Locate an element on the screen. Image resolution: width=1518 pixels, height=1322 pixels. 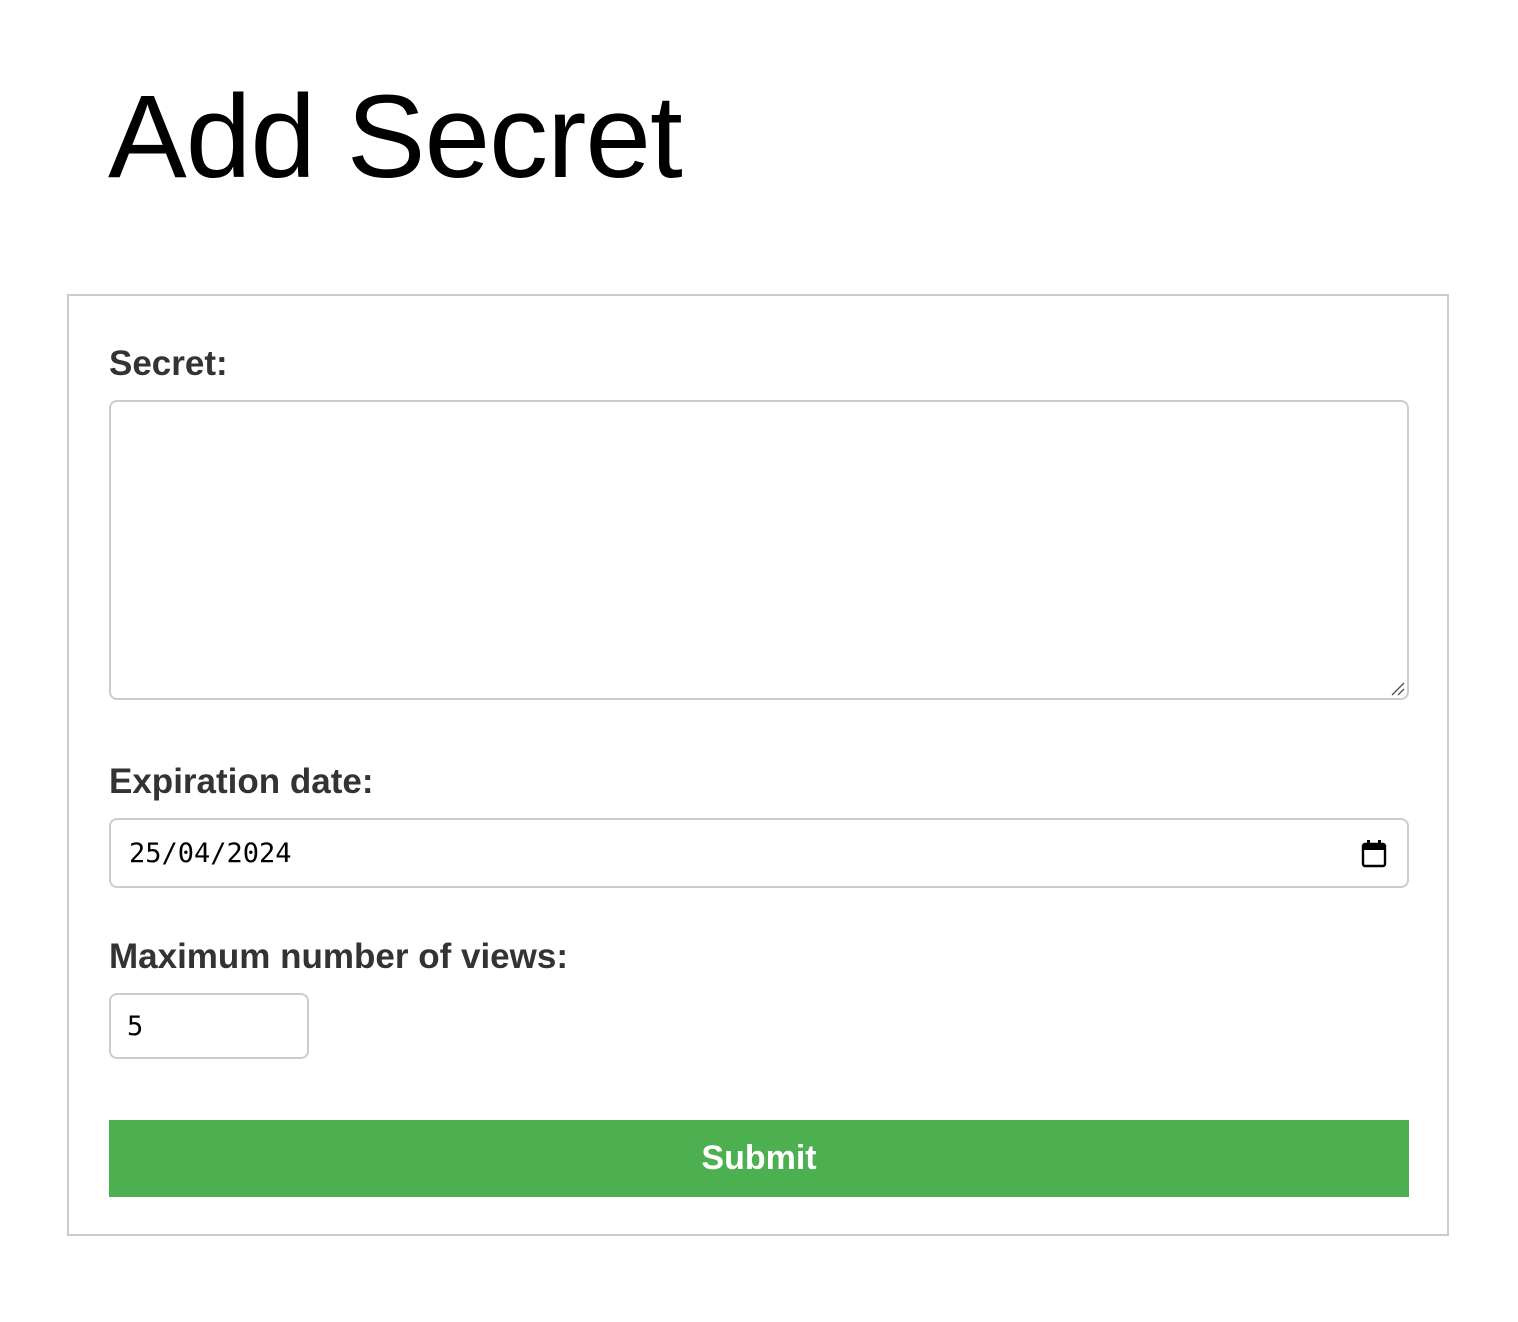
expiration-date-input: 25/04/2024 is located at coordinates (759, 853).